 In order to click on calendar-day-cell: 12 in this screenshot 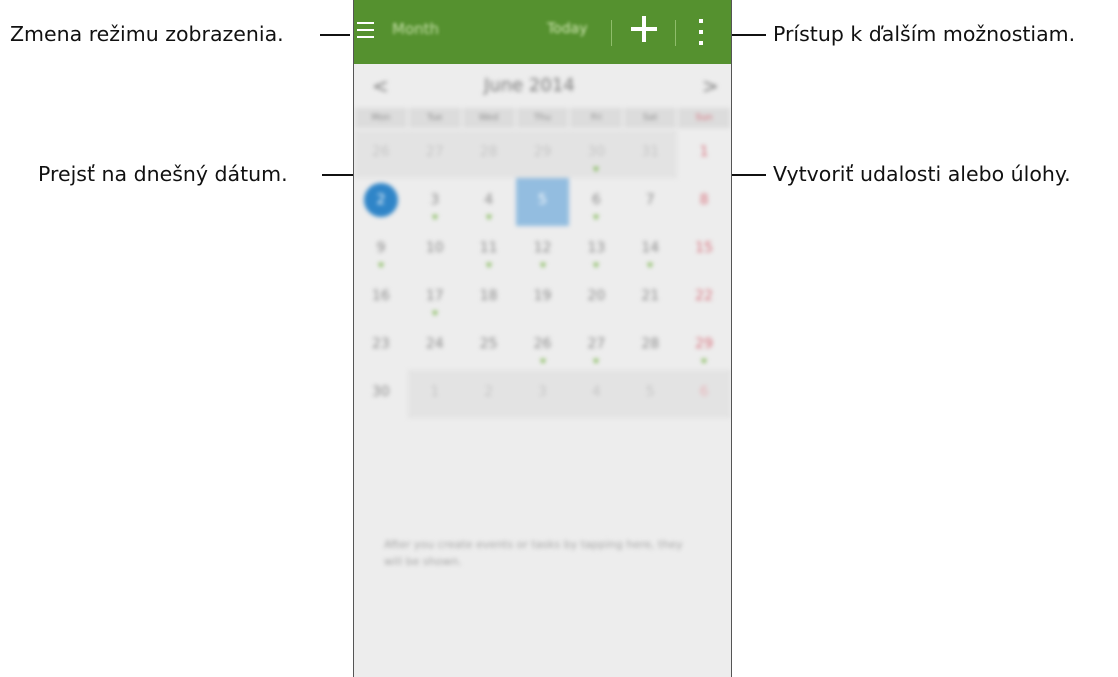, I will do `click(543, 250)`.